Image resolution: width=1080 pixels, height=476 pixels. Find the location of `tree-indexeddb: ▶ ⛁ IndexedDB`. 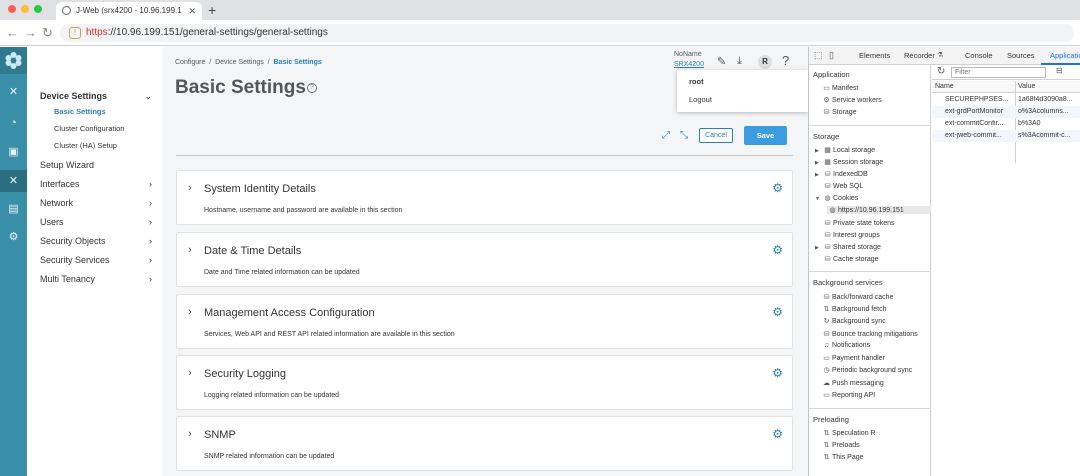

tree-indexeddb: ▶ ⛁ IndexedDB is located at coordinates (841, 174).